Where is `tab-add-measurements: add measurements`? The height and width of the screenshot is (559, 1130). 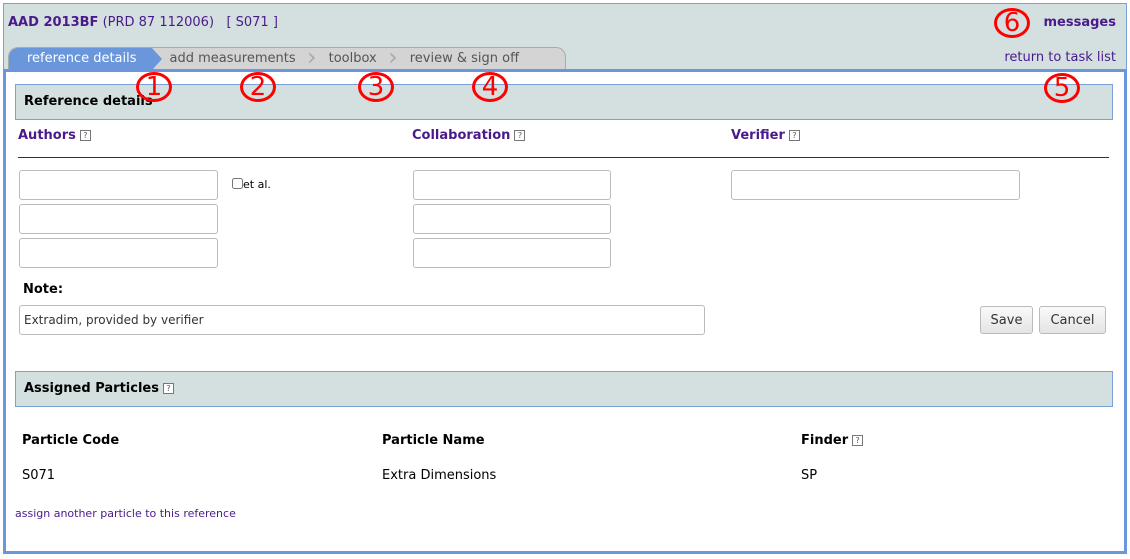
tab-add-measurements: add measurements is located at coordinates (234, 59).